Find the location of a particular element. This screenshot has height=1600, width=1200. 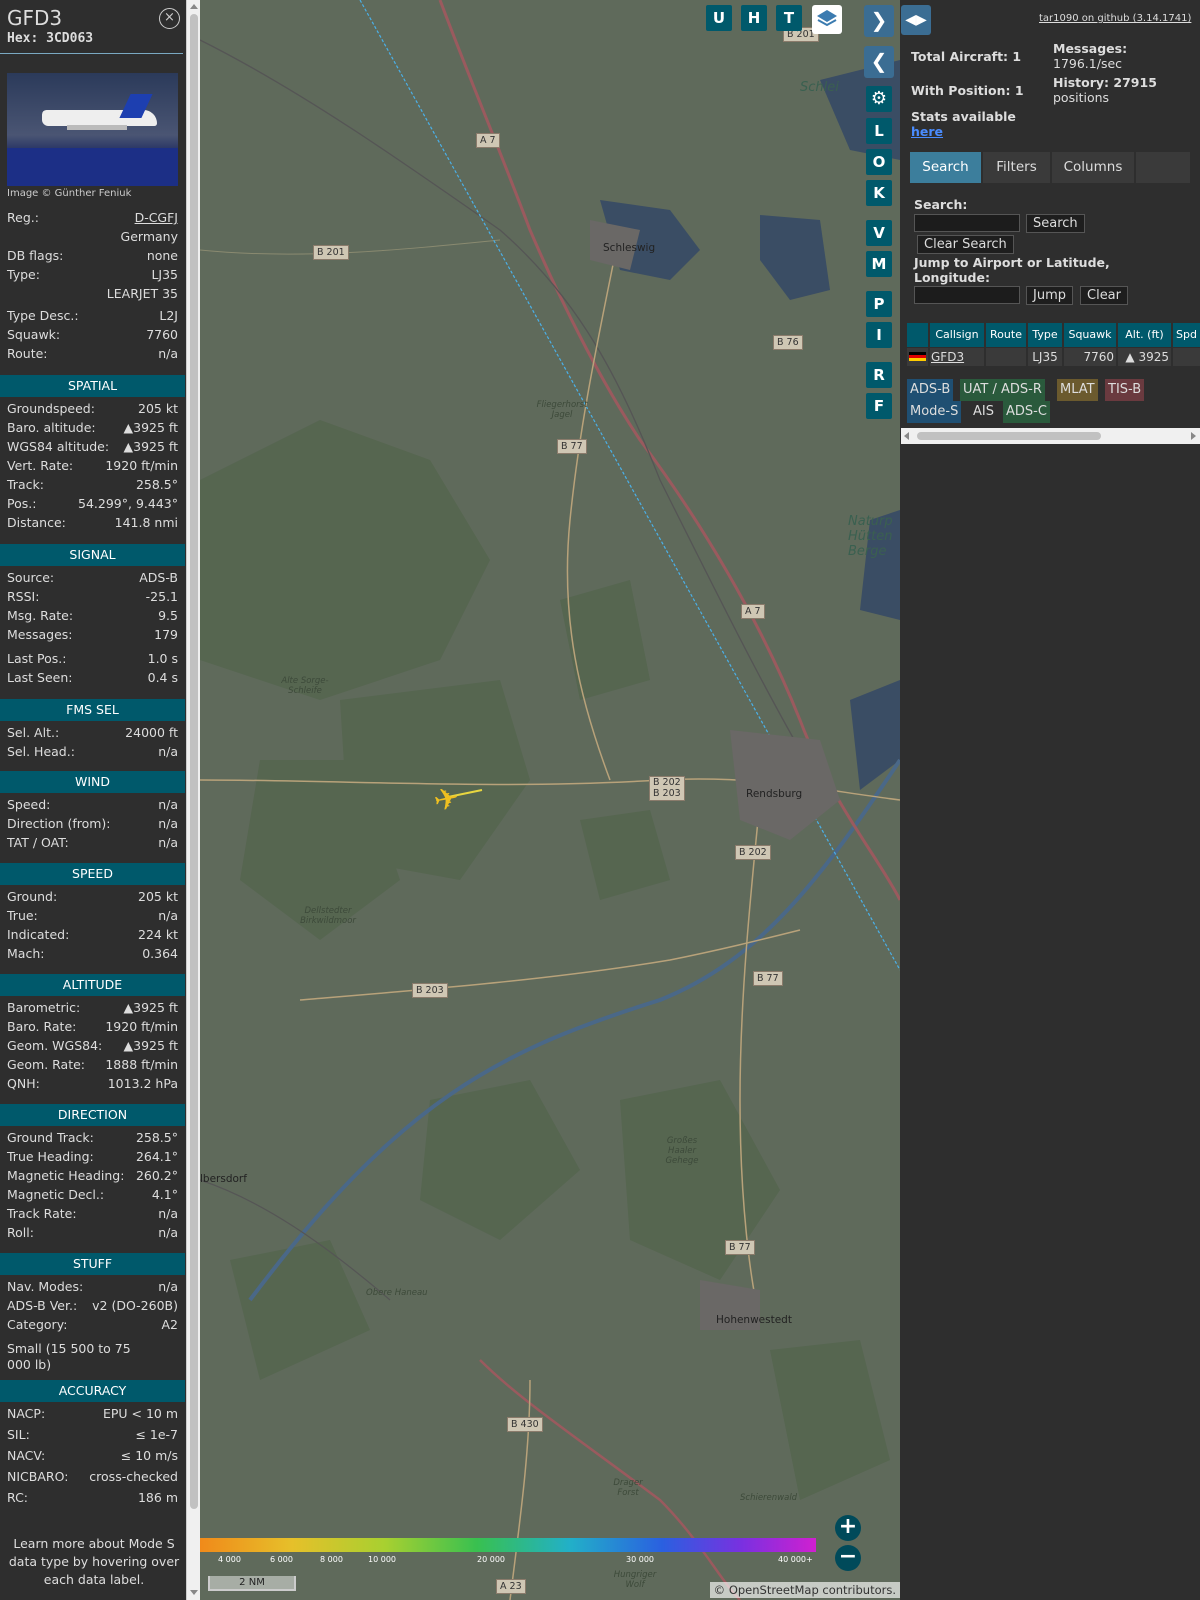

dbflags-label: DB flags: is located at coordinates (35, 255).